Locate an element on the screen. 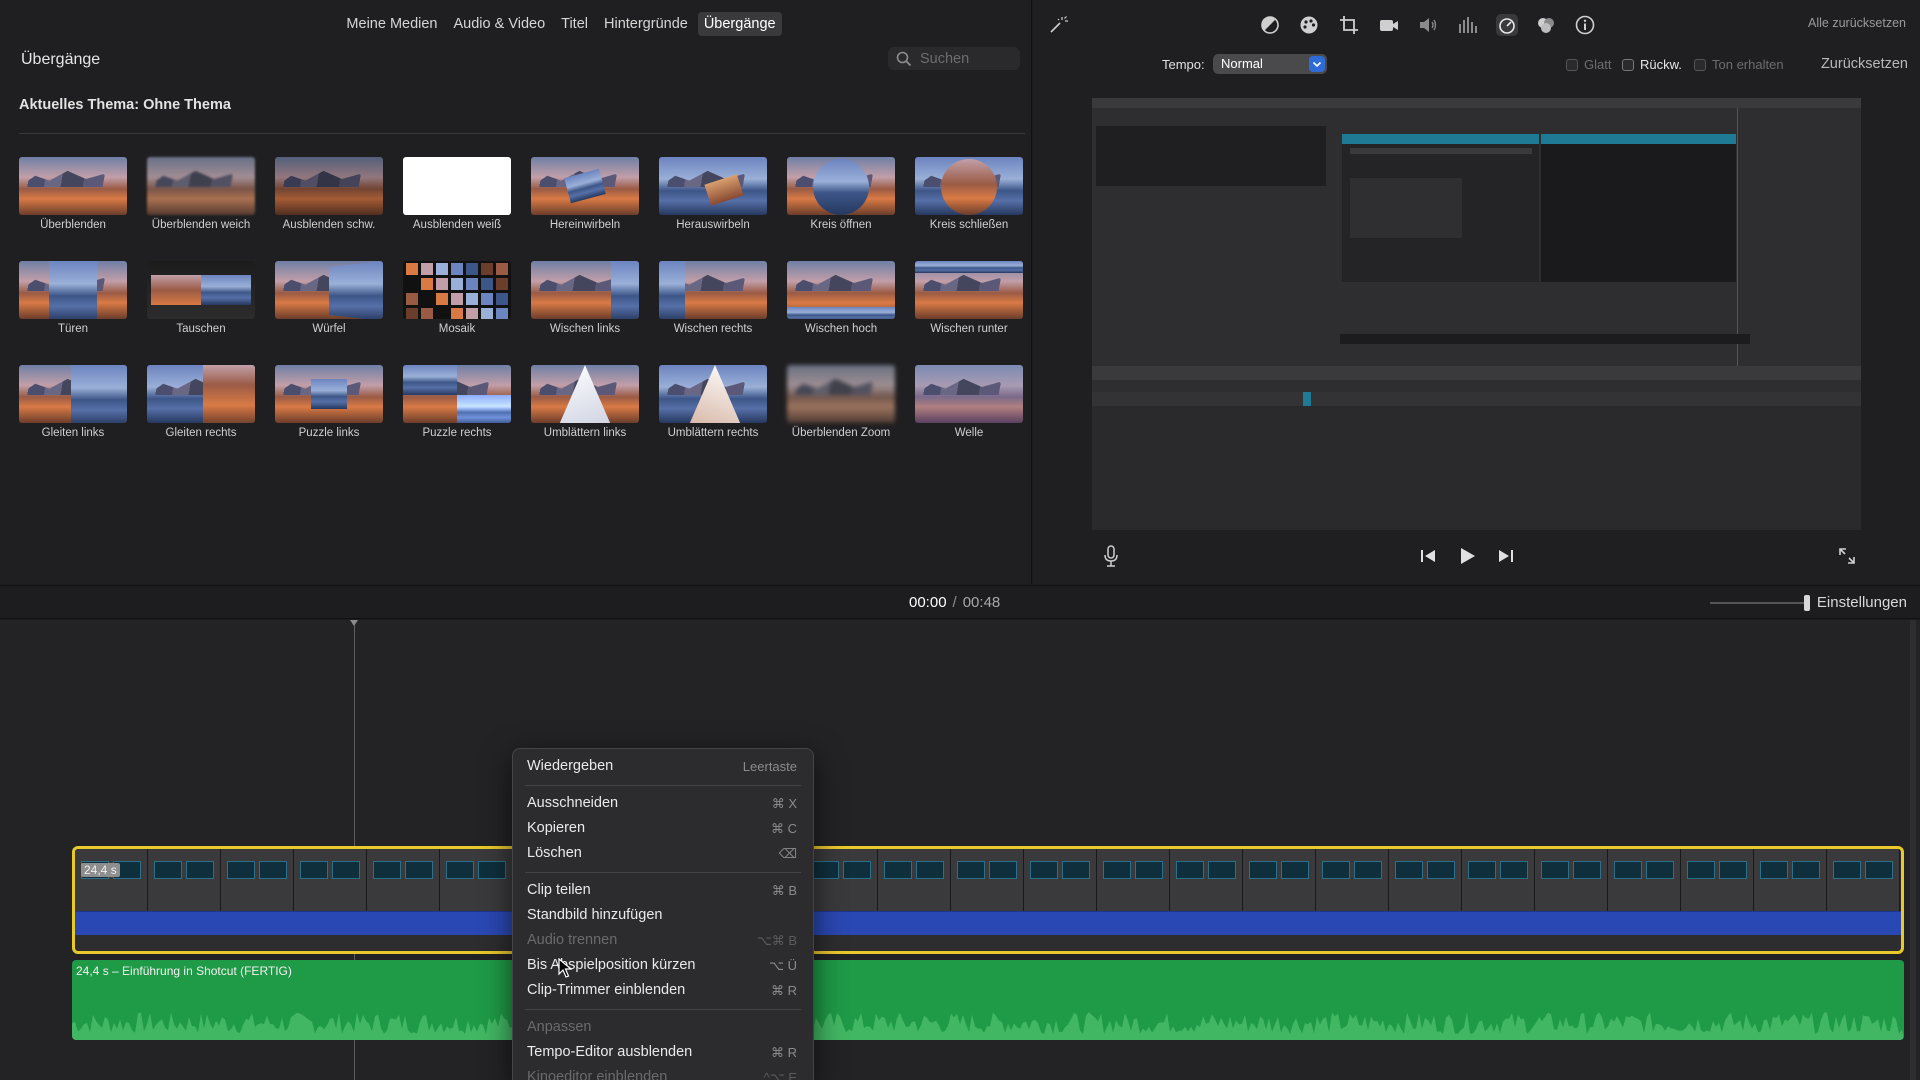 The width and height of the screenshot is (1920, 1080). menu-item-label: Wiedergeben is located at coordinates (570, 766).